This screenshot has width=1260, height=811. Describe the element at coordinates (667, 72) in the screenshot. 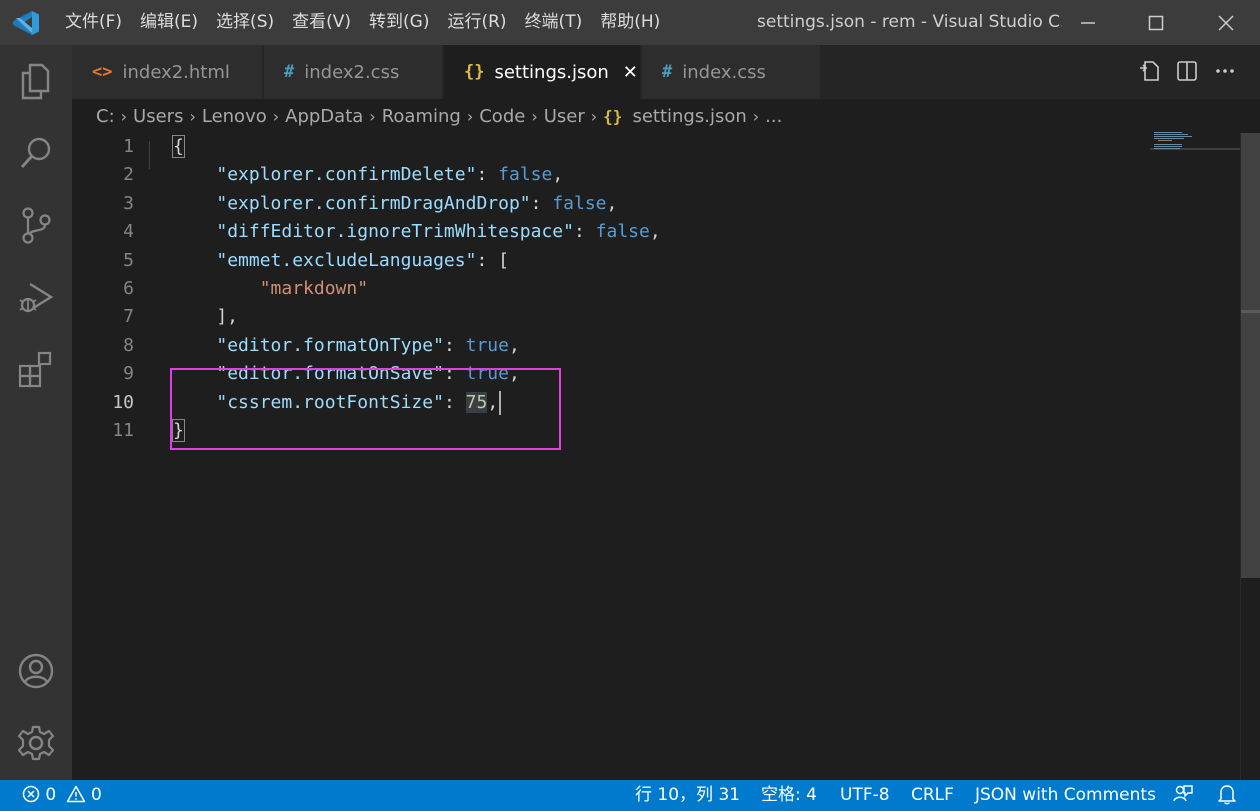

I see `css-file-icon: #` at that location.